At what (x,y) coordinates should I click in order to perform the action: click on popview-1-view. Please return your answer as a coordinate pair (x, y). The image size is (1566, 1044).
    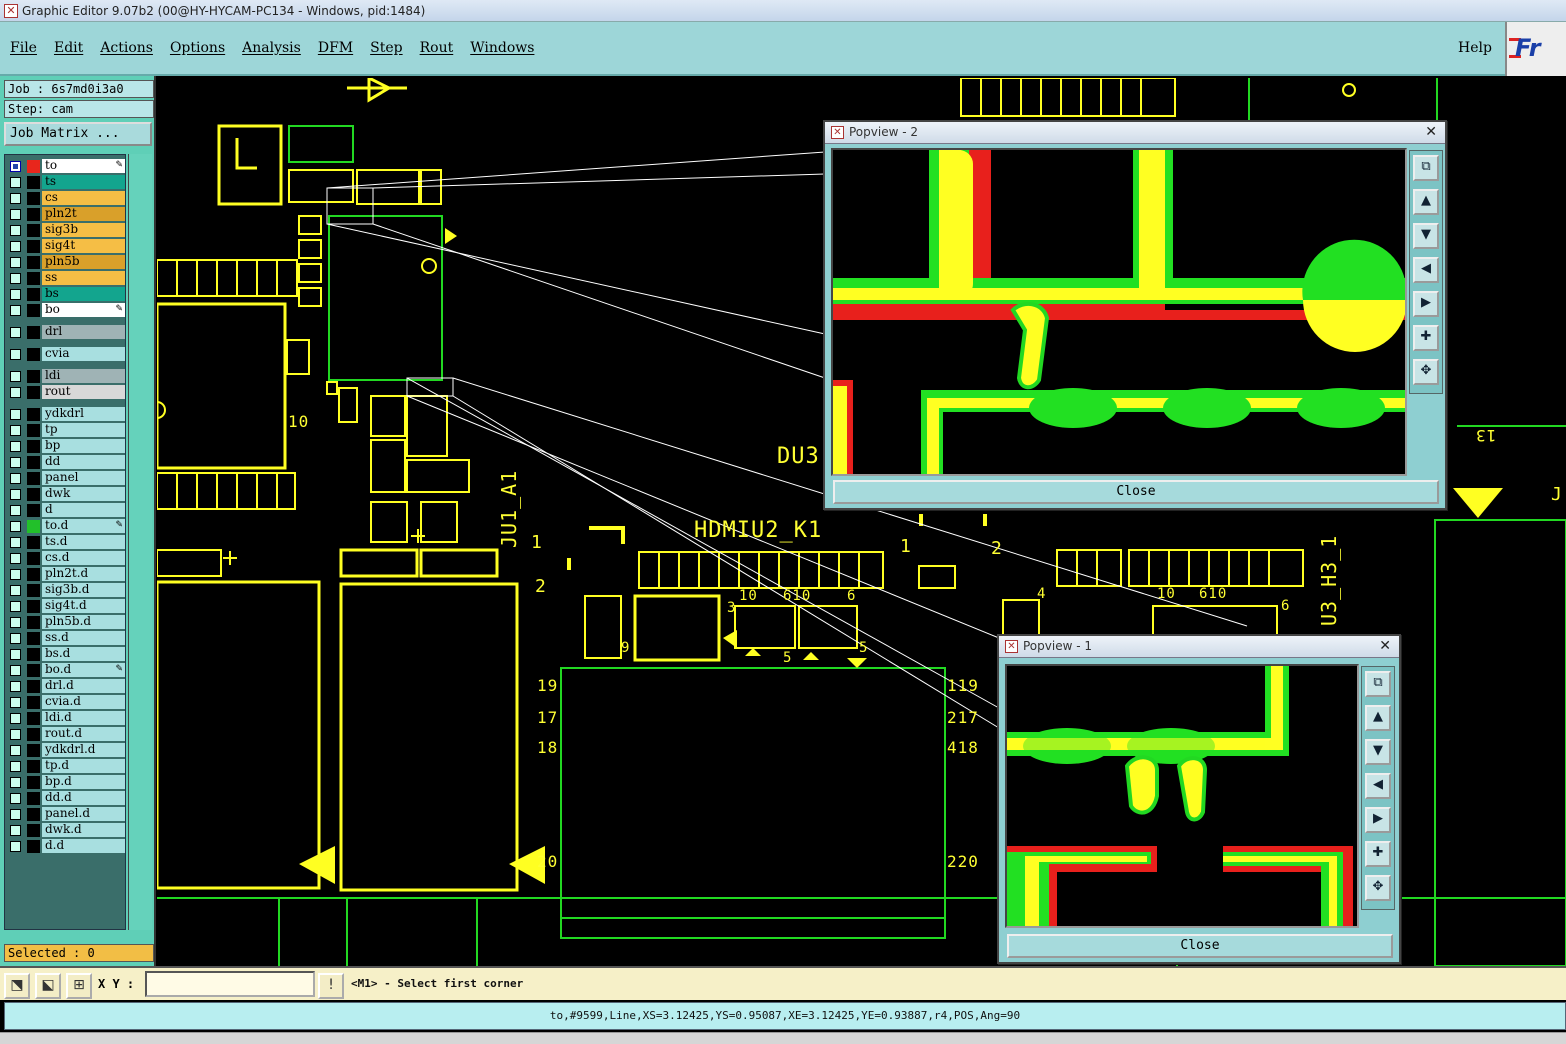
    Looking at the image, I should click on (1182, 796).